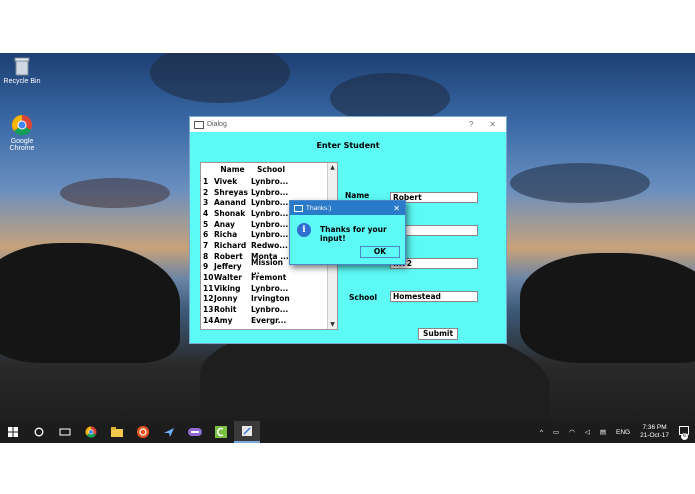 This screenshot has height=494, width=695. Describe the element at coordinates (22, 81) in the screenshot. I see `desktop-icon-label: Recycle Bin` at that location.